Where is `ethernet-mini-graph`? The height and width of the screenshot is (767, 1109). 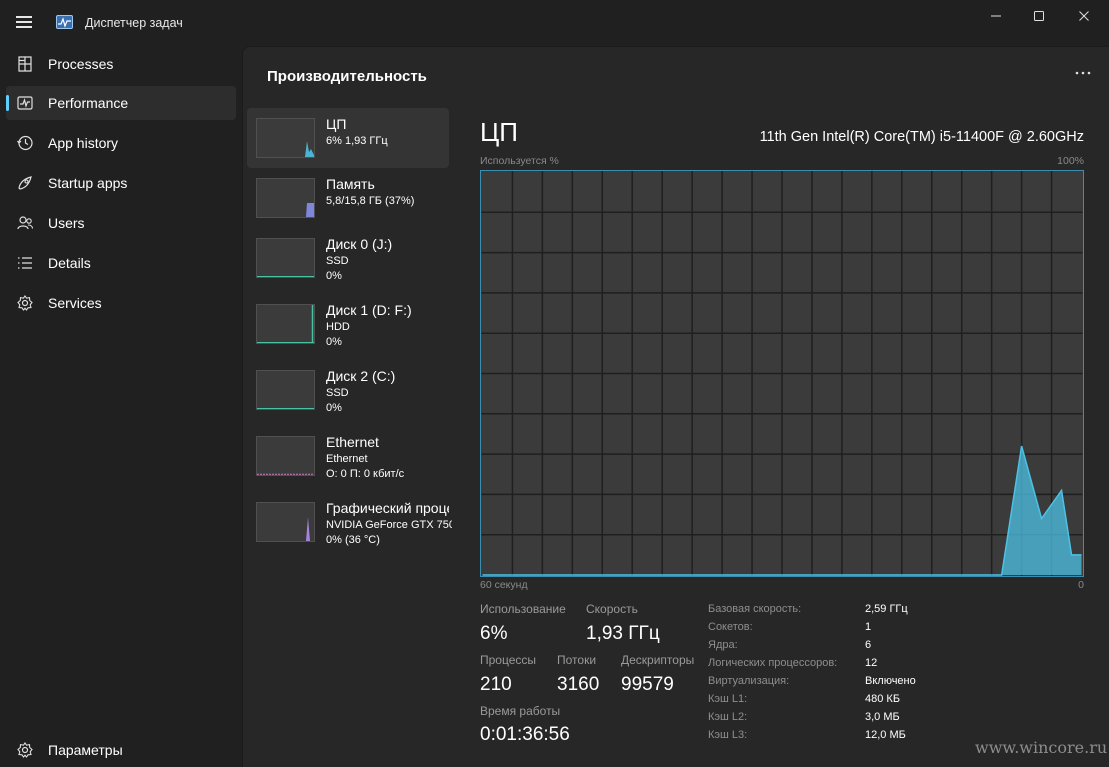
ethernet-mini-graph is located at coordinates (285, 474).